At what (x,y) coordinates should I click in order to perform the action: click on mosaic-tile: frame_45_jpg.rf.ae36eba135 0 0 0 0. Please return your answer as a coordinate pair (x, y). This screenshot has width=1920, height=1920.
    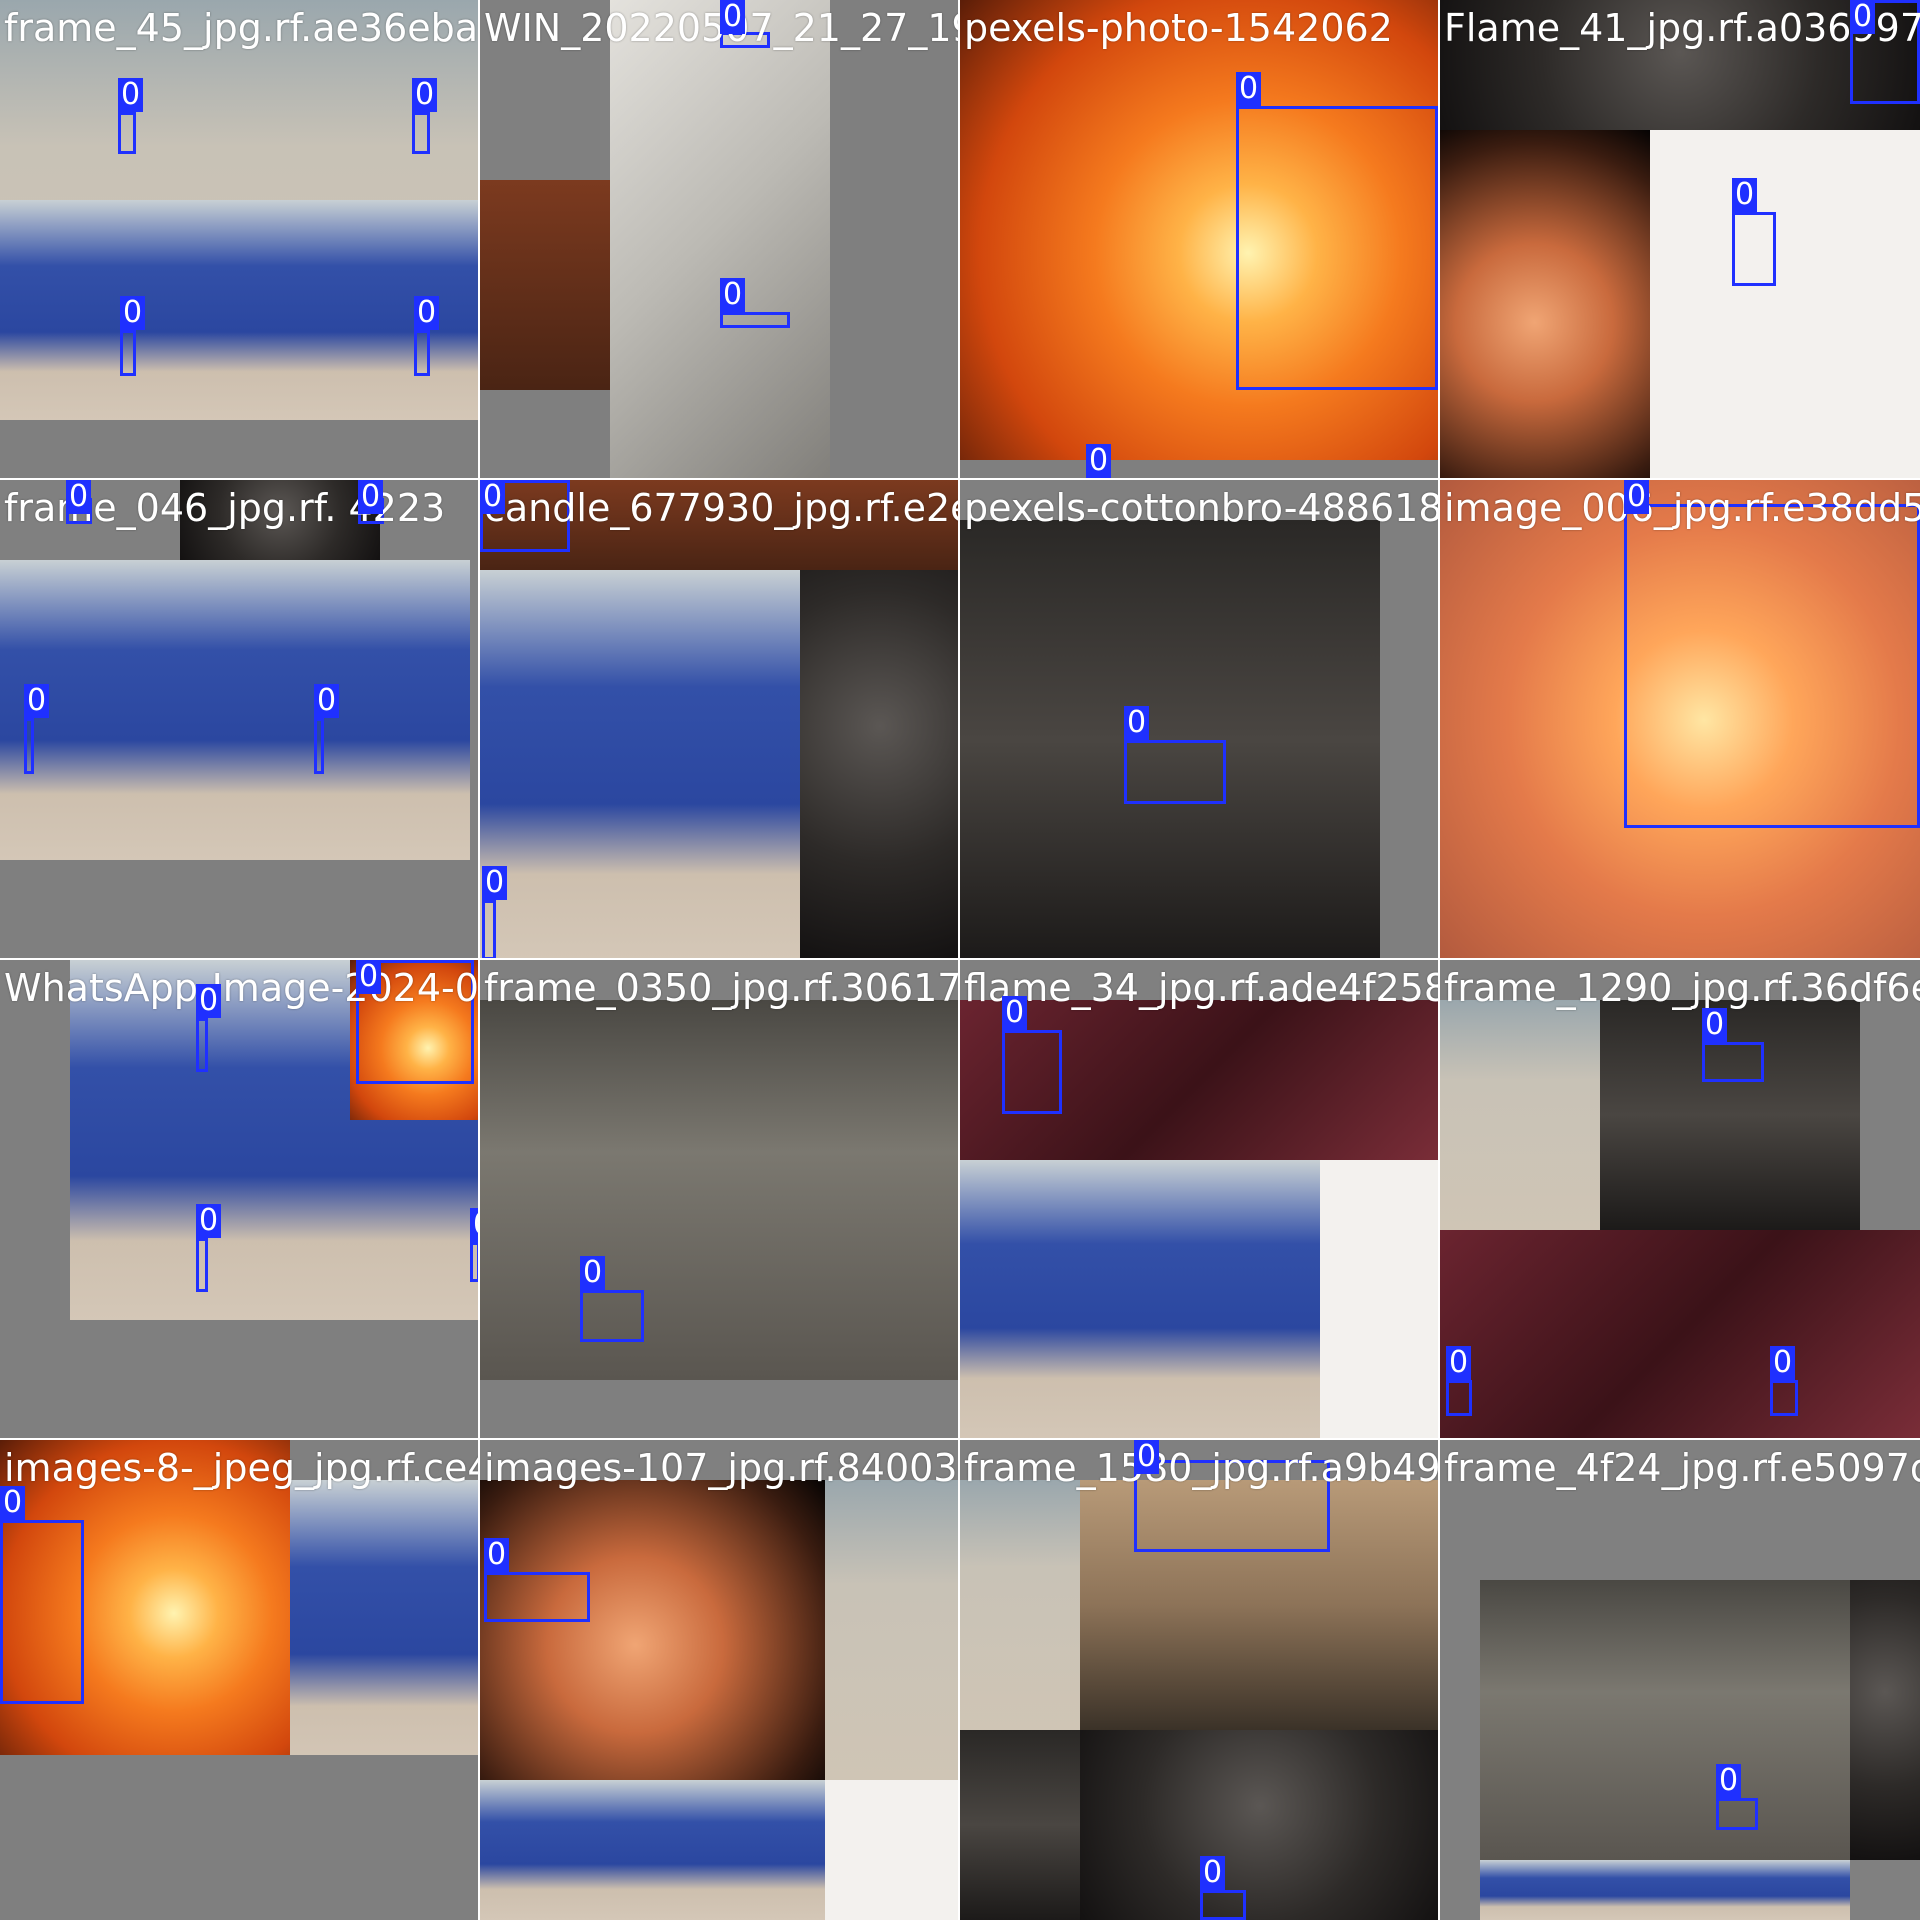
    Looking at the image, I should click on (240, 240).